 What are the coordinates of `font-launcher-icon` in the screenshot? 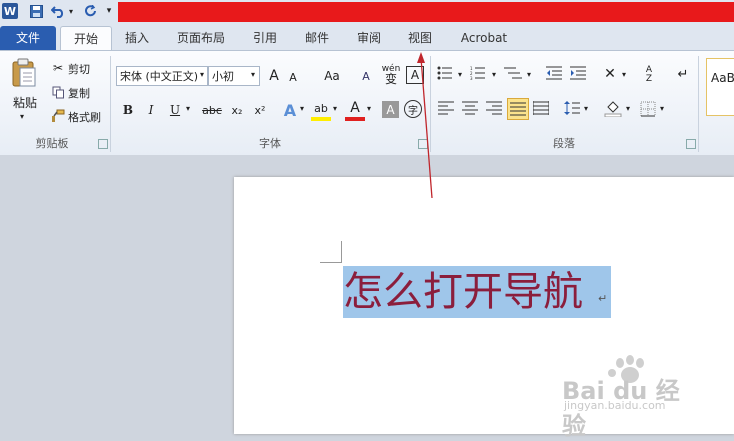 It's located at (423, 144).